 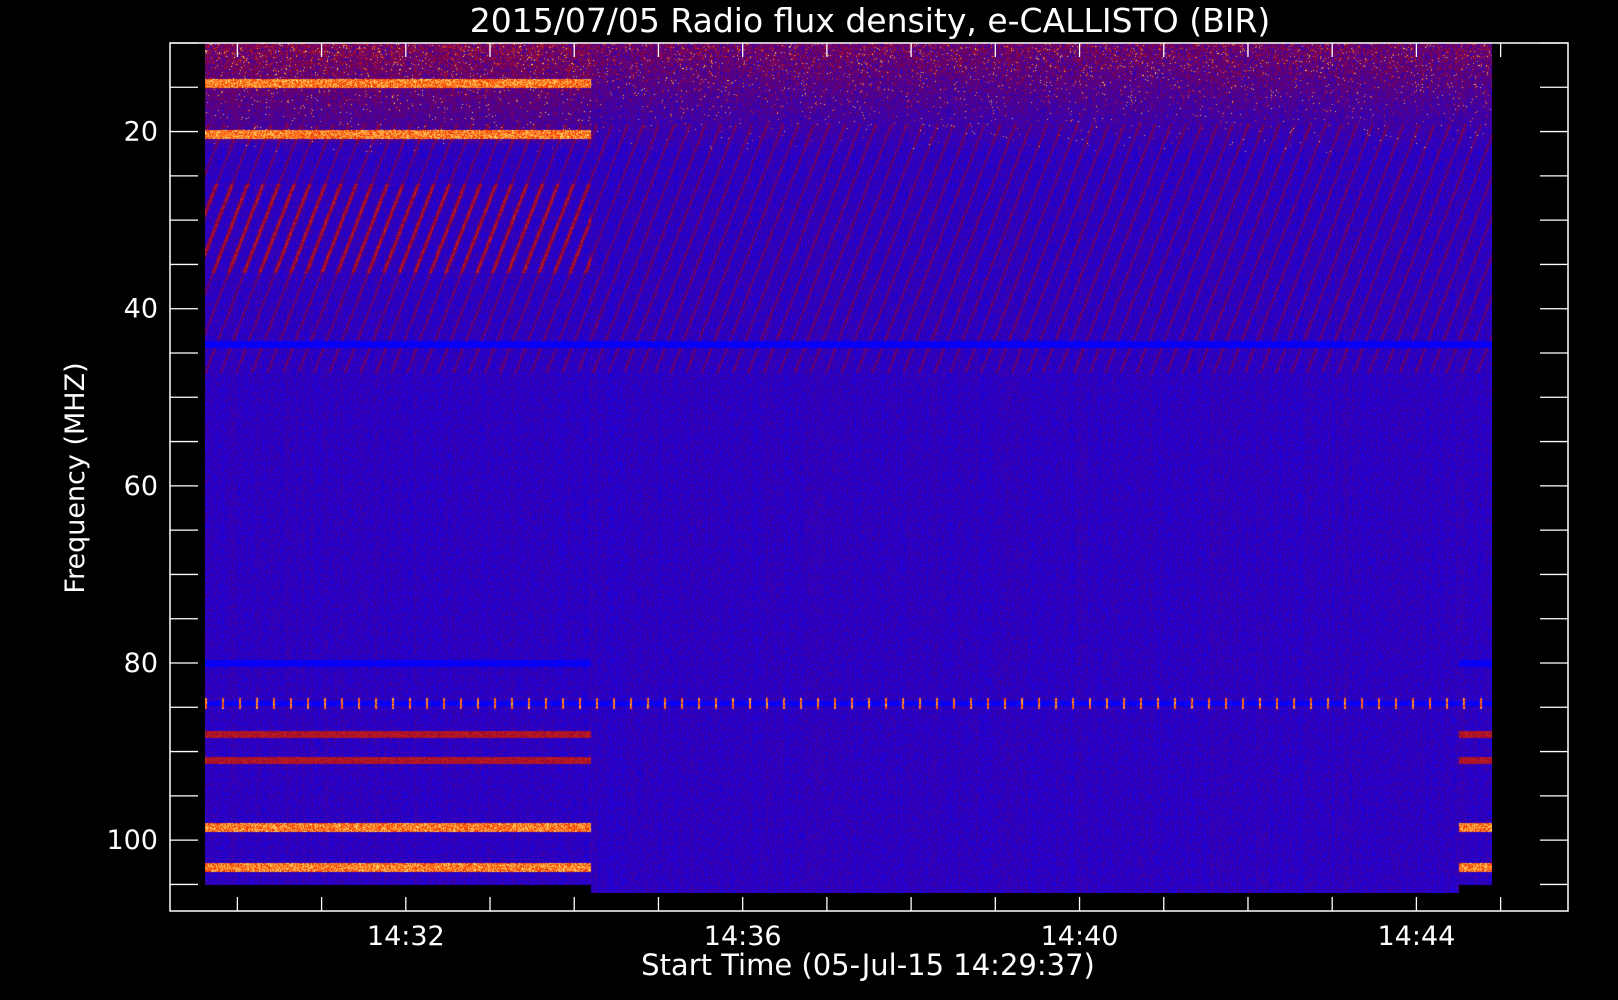 I want to click on y-axis-label: Frequency (MHZ), so click(x=75, y=477).